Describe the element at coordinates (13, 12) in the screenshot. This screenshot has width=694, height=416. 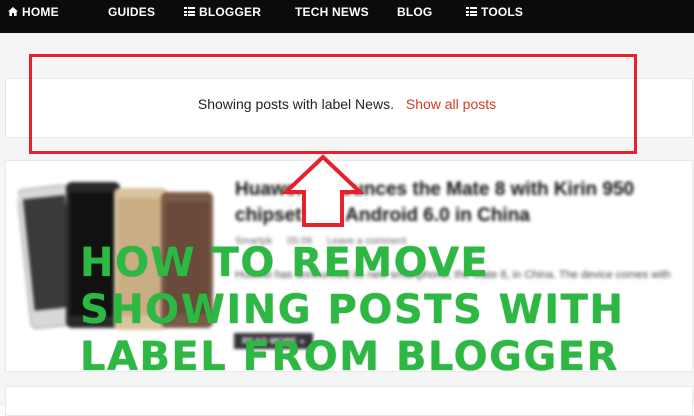
I see `home-icon` at that location.